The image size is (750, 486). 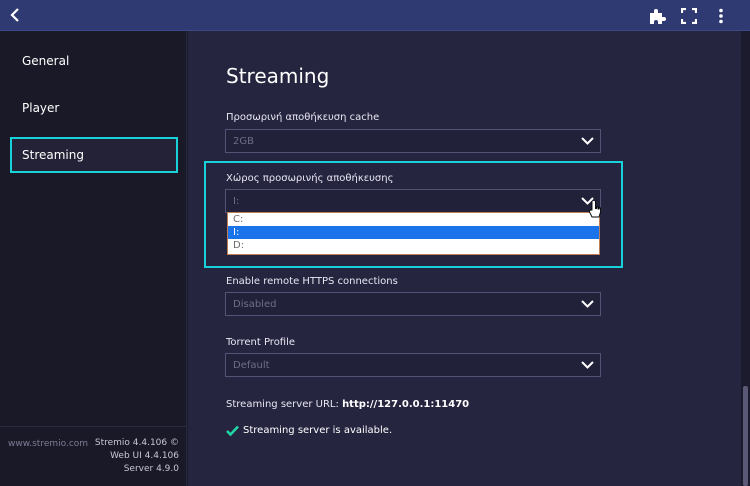 What do you see at coordinates (406, 404) in the screenshot?
I see `server-url-value: http://127.0.0.1:11470` at bounding box center [406, 404].